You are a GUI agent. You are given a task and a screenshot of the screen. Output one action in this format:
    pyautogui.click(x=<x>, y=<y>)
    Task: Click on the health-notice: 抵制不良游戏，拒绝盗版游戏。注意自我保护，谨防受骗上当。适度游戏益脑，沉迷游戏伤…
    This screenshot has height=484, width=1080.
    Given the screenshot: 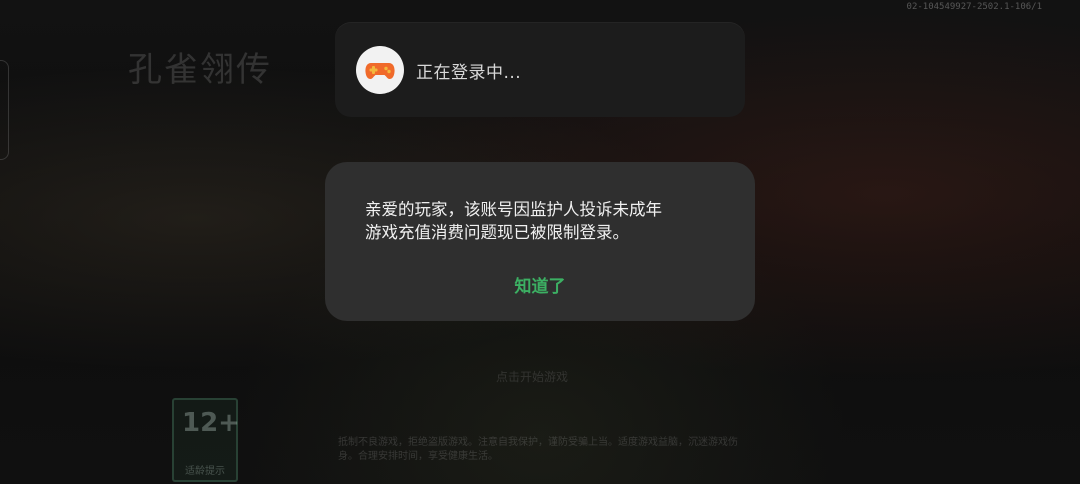 What is the action you would take?
    pyautogui.click(x=538, y=449)
    